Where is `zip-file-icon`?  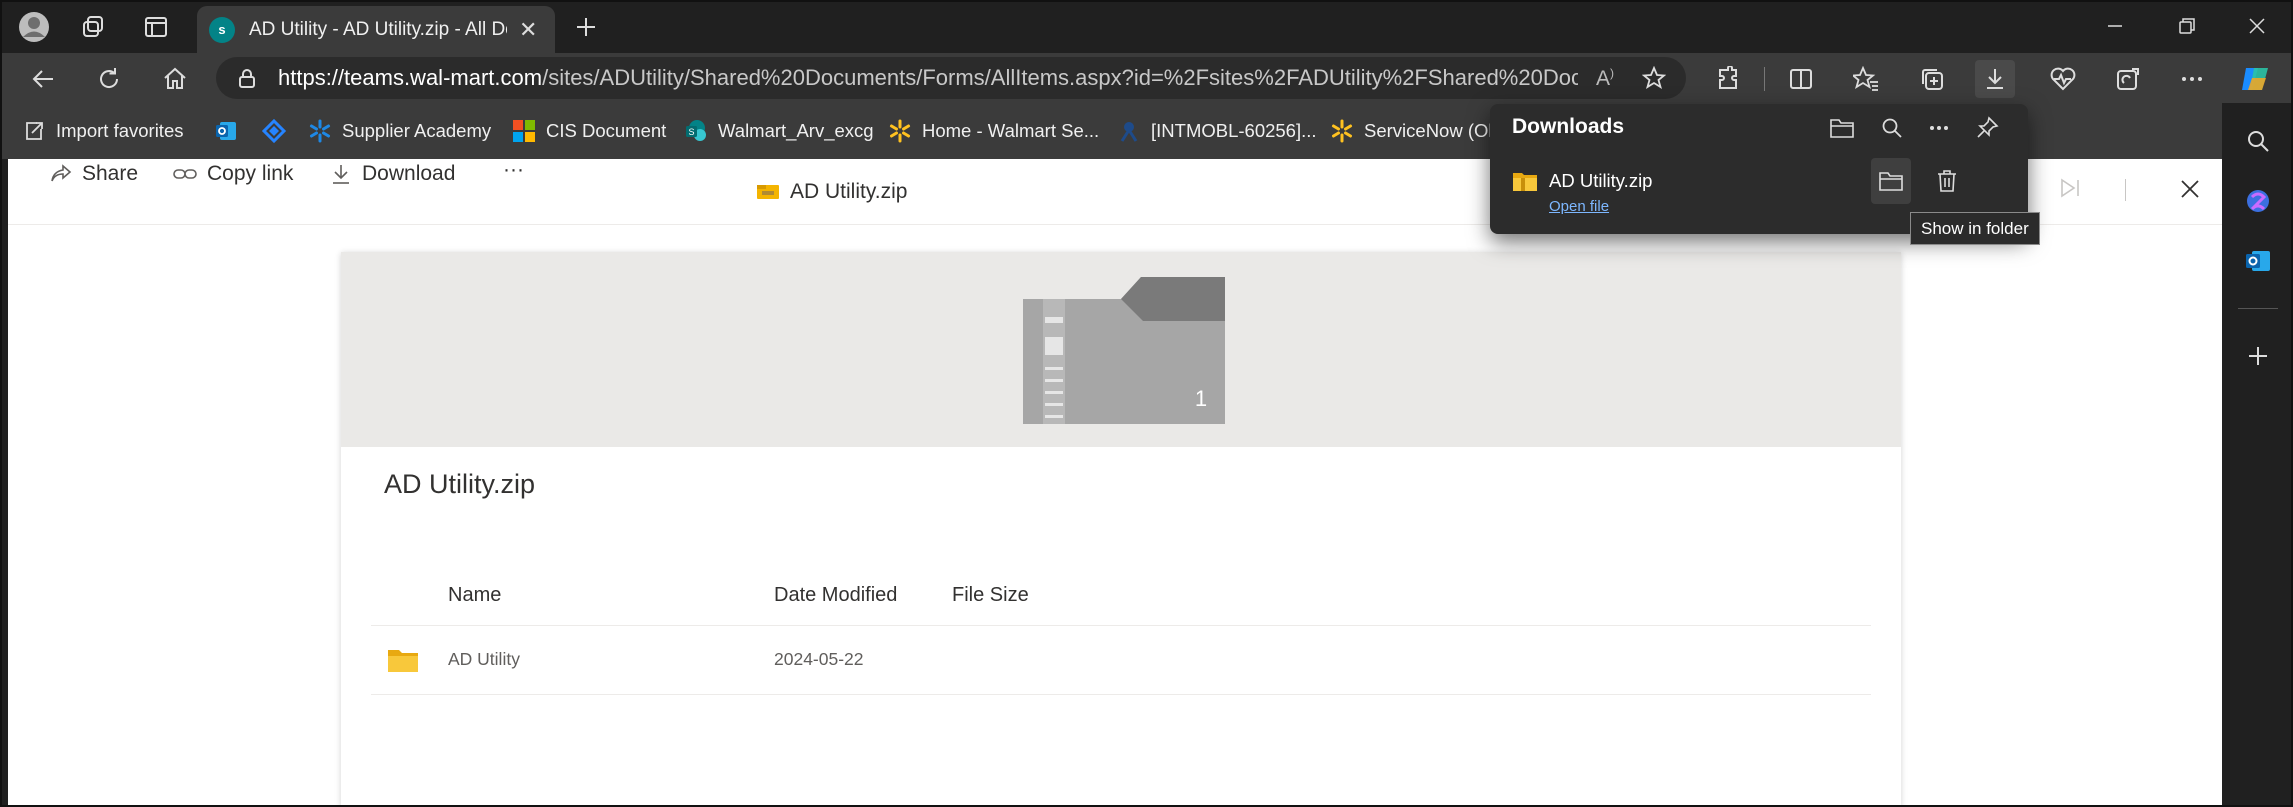
zip-file-icon is located at coordinates (768, 192).